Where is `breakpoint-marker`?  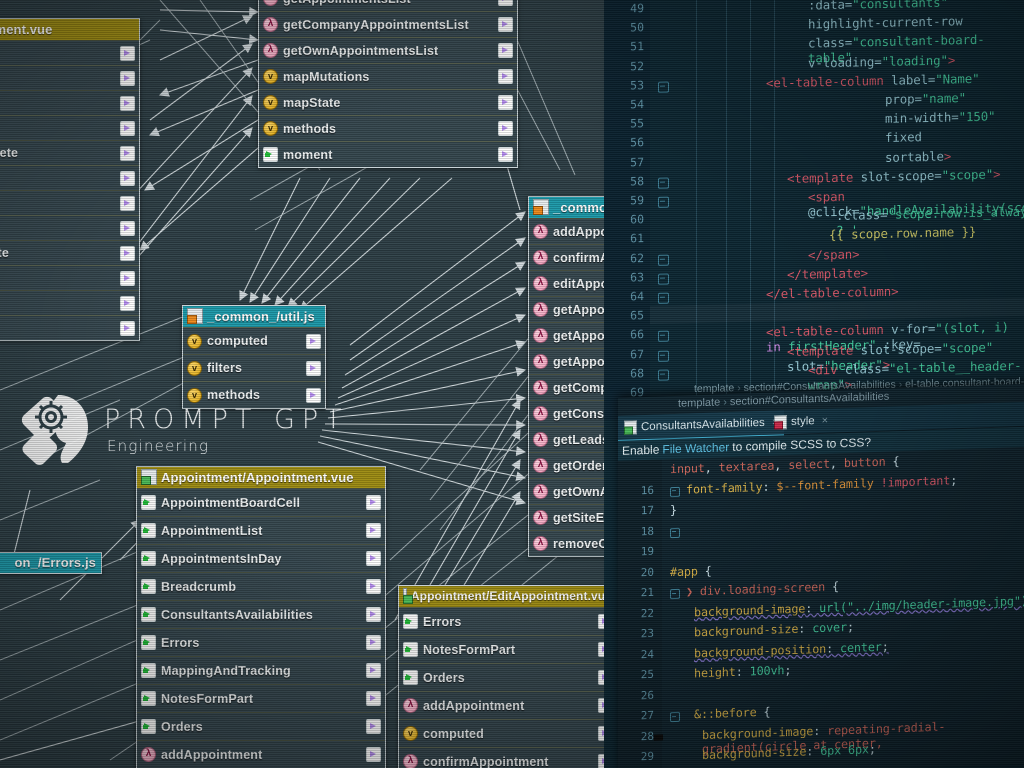
breakpoint-marker is located at coordinates (658, 737).